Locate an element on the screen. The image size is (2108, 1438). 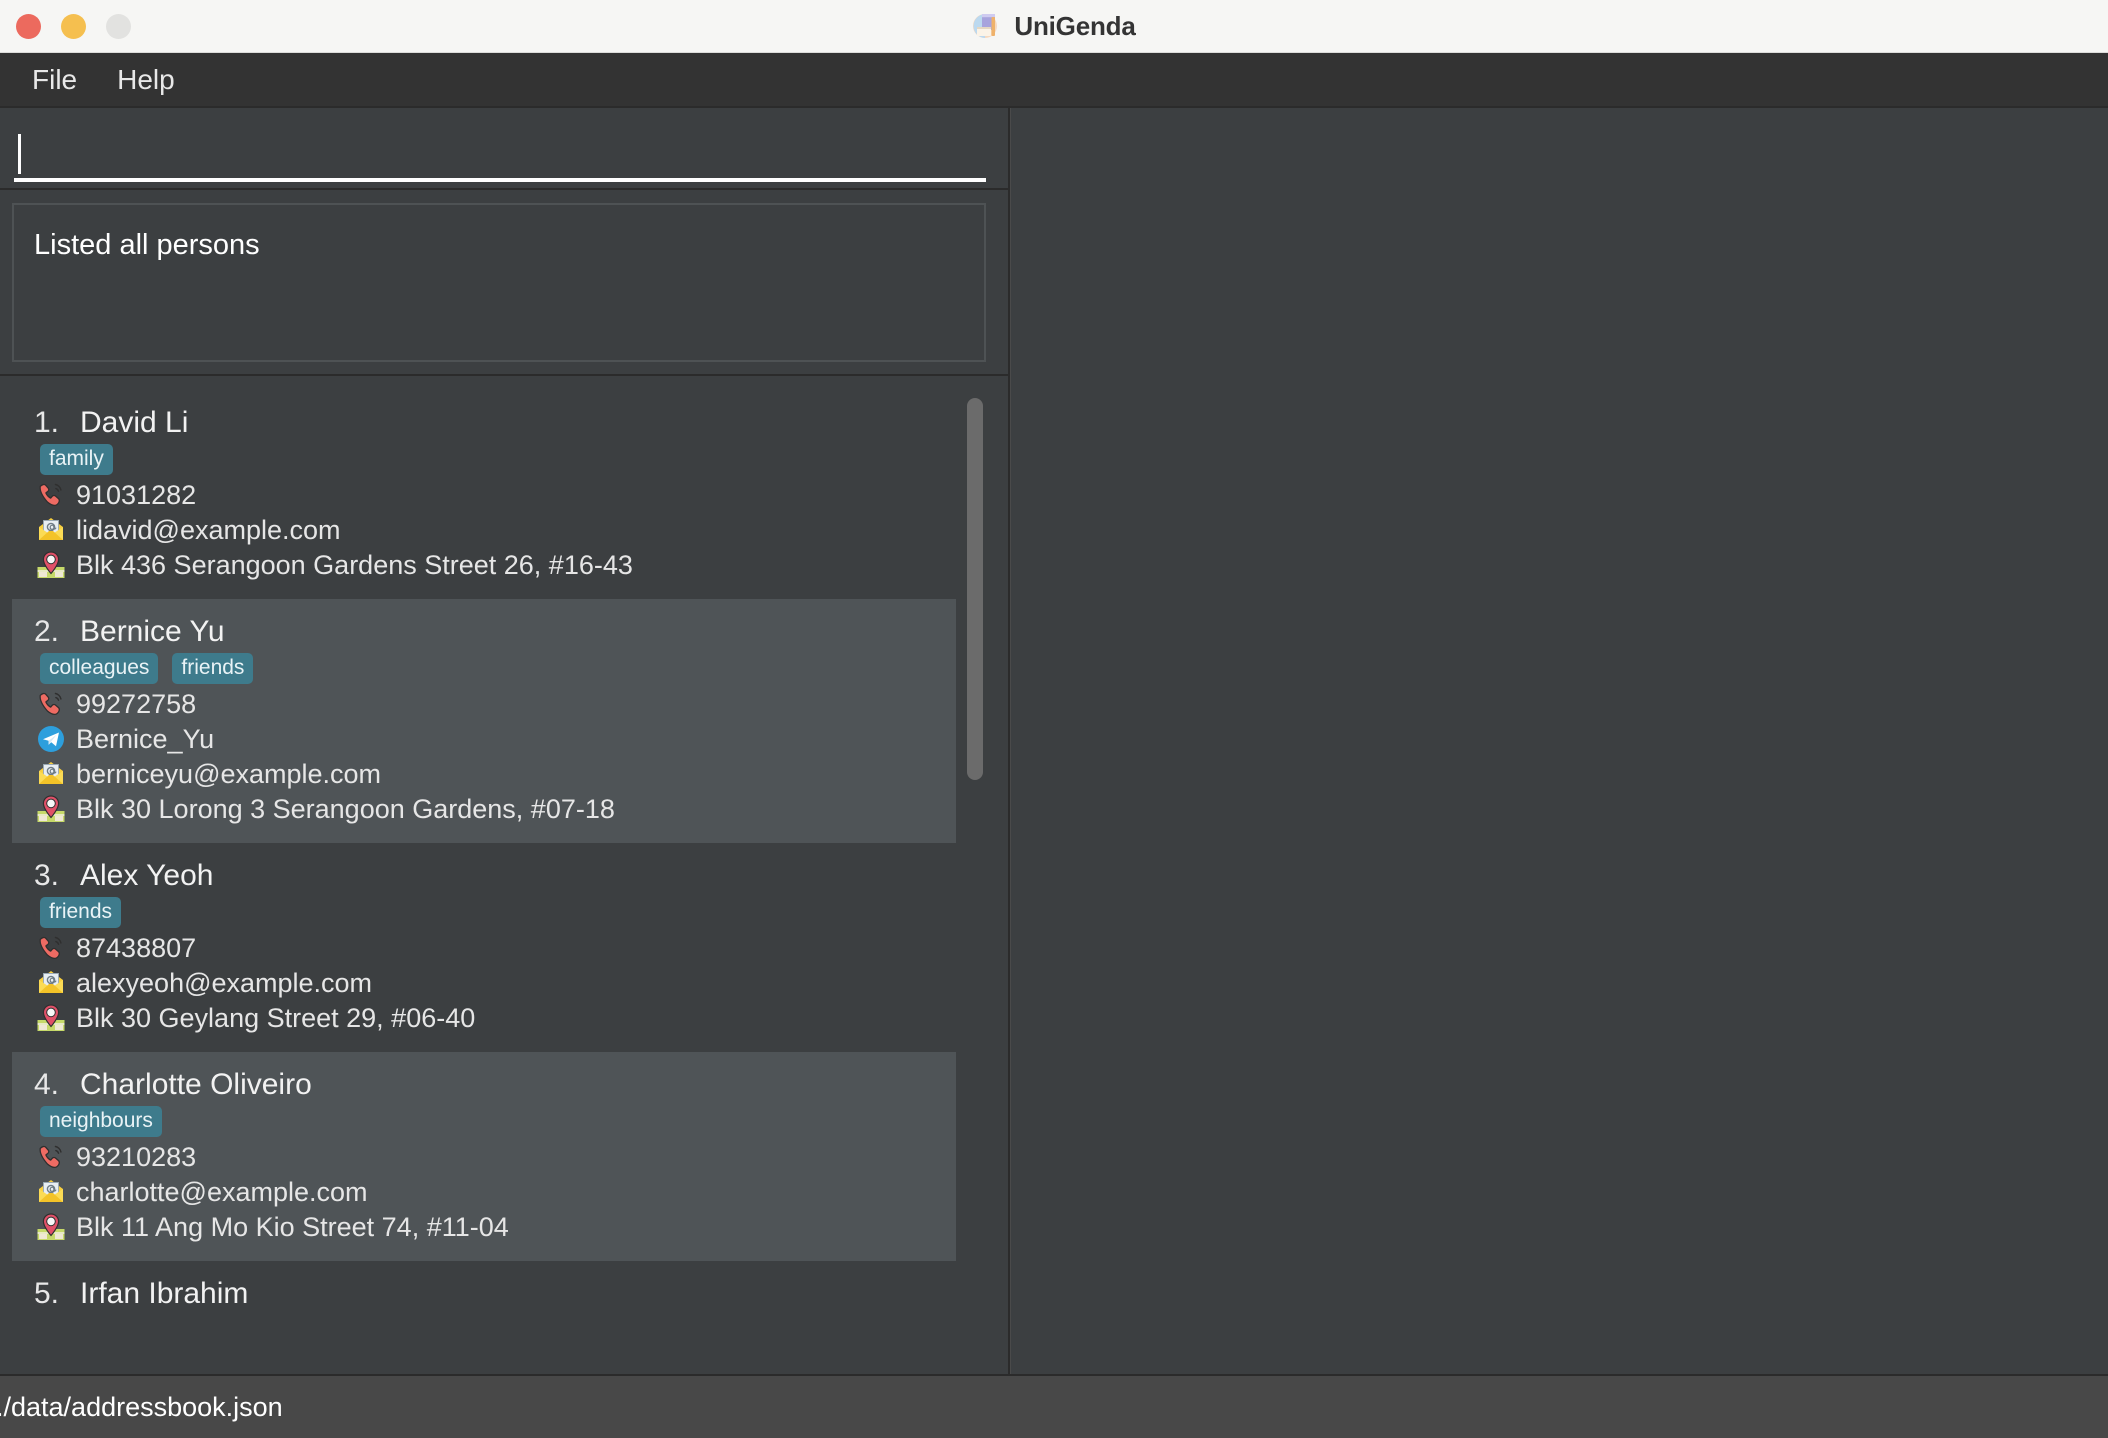
result-display-box: Listed all persons is located at coordinates (499, 282).